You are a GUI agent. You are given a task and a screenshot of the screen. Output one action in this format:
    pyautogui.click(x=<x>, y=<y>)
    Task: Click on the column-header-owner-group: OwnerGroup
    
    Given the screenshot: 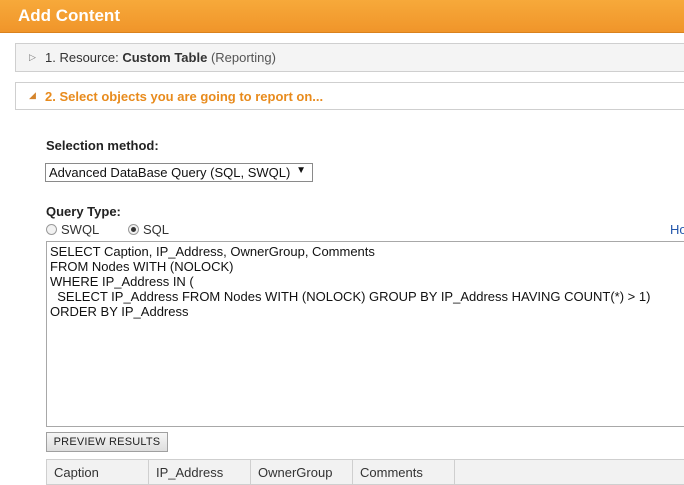 What is the action you would take?
    pyautogui.click(x=302, y=472)
    